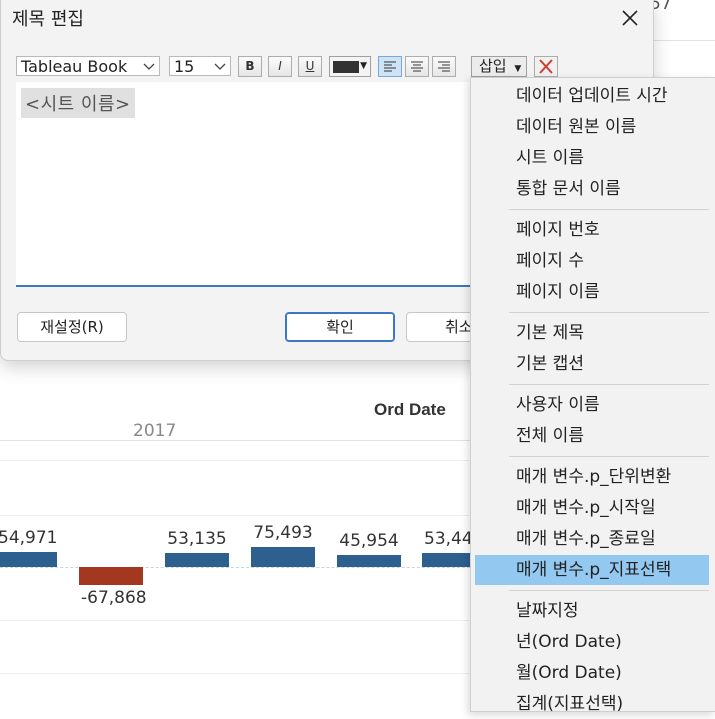  What do you see at coordinates (346, 67) in the screenshot?
I see `color-swatch` at bounding box center [346, 67].